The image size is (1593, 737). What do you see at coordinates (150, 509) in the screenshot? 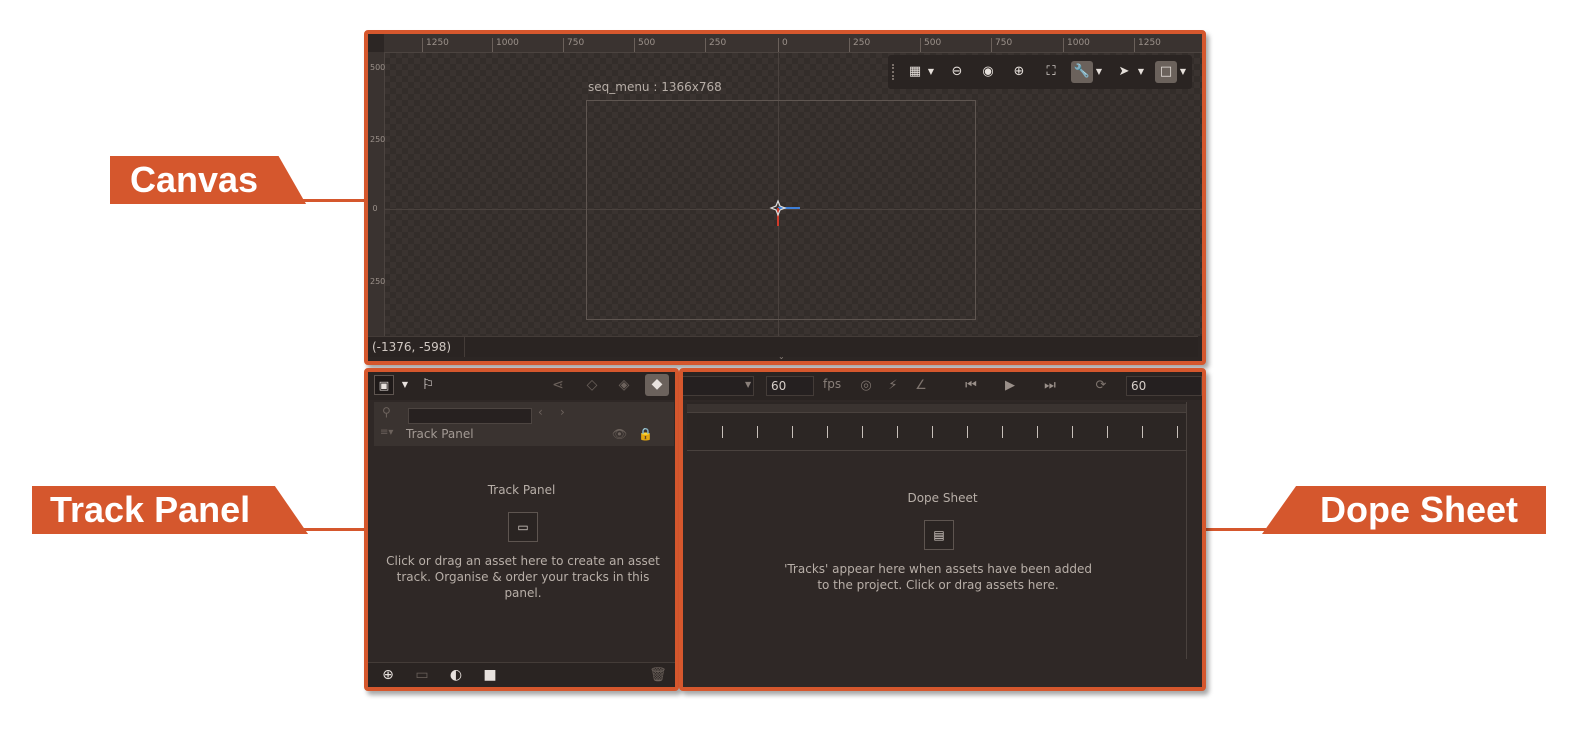
I see `track-panel-callout-label: Track Panel` at bounding box center [150, 509].